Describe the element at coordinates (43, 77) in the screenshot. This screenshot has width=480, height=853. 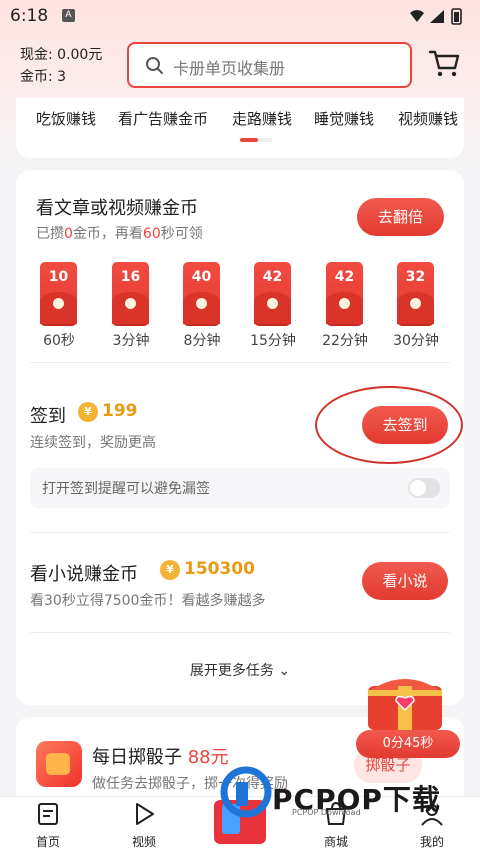
I see `coin-balance: 金币: 3` at that location.